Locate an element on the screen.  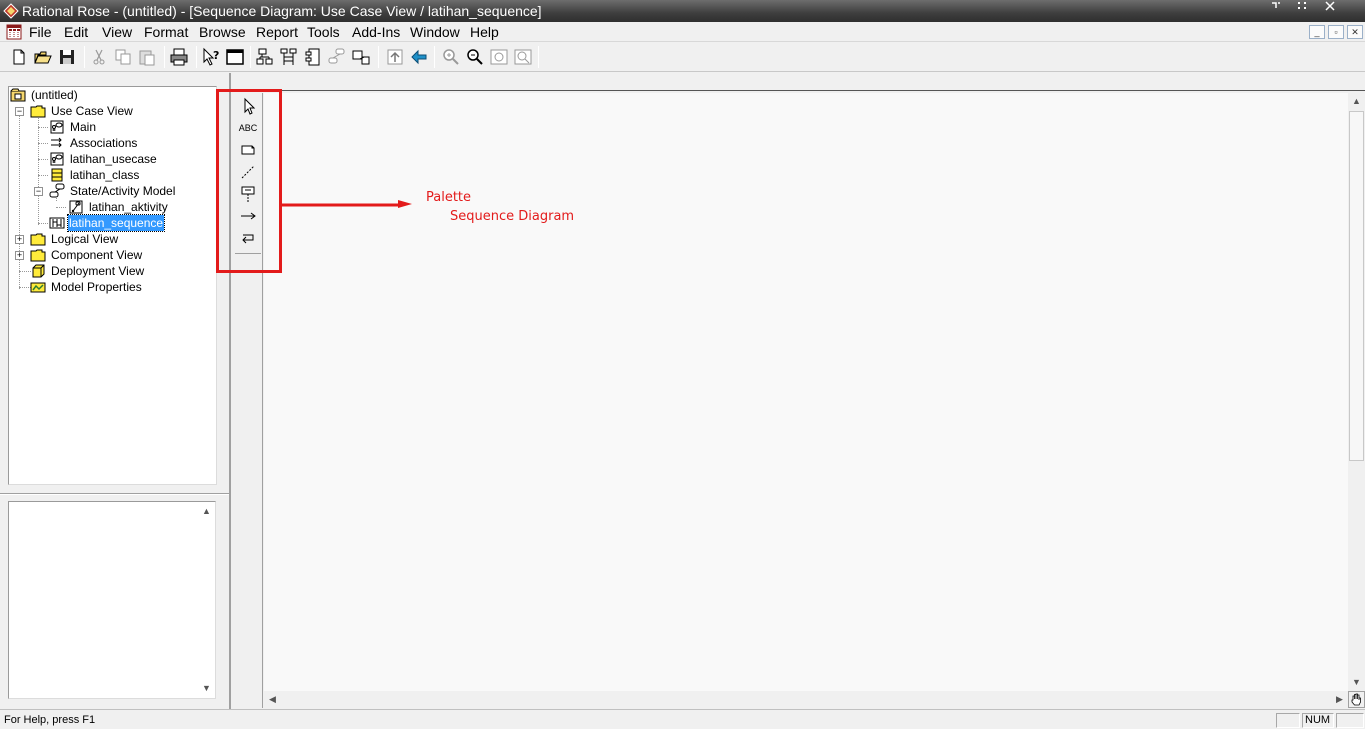
menu-tools: Tools is located at coordinates (323, 32).